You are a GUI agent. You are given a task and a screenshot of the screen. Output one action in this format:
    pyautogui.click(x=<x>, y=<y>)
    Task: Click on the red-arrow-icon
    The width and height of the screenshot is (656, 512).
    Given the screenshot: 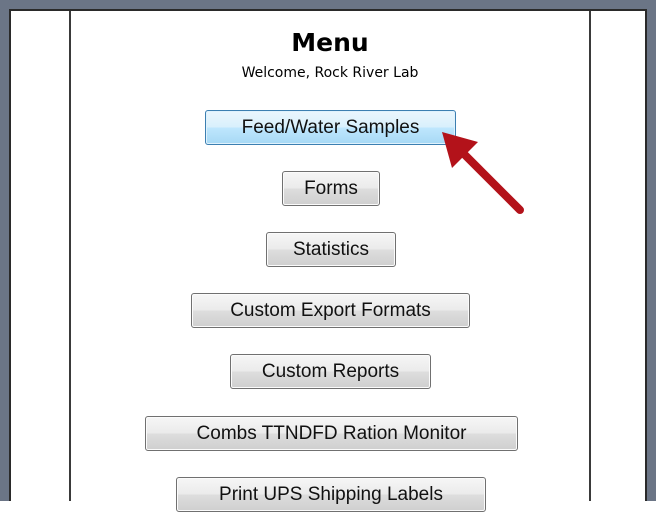 What is the action you would take?
    pyautogui.click(x=483, y=173)
    